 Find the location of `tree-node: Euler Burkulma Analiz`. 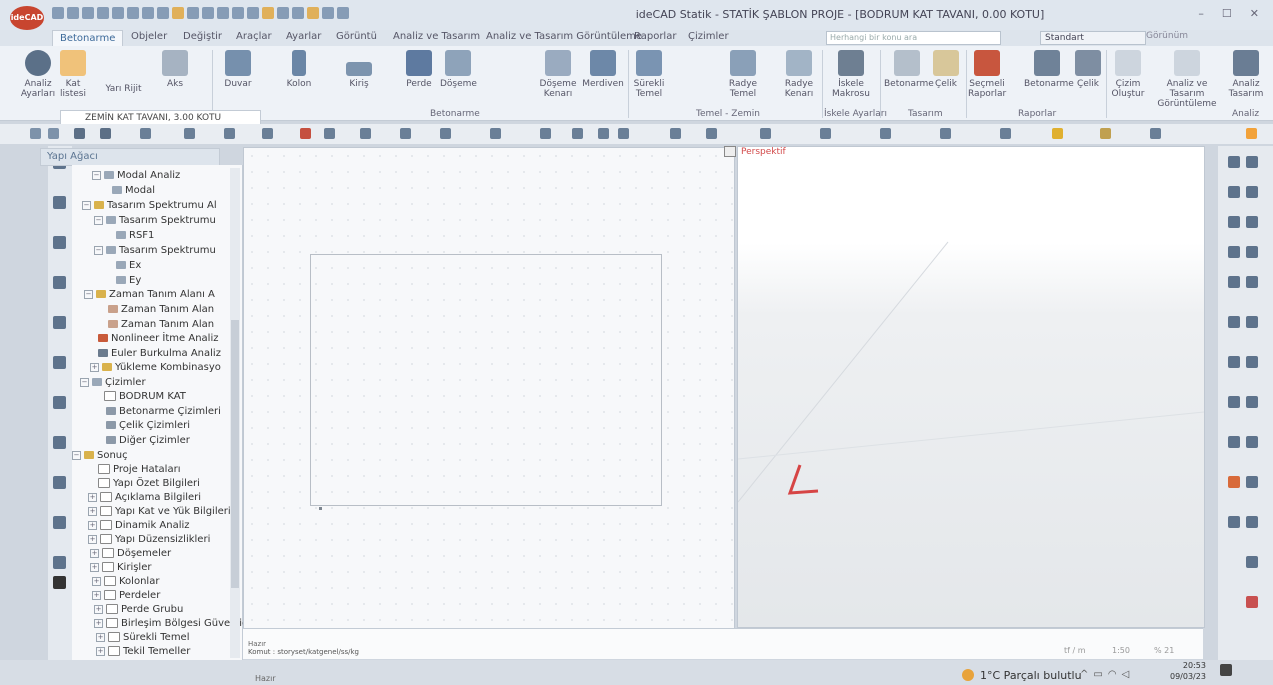

tree-node: Euler Burkulma Analiz is located at coordinates (159, 353).